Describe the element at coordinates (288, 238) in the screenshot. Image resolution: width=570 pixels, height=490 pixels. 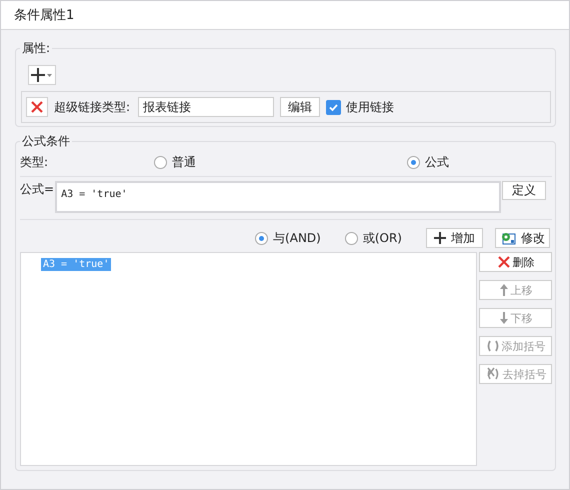
I see `logic-radio: 与(AND)` at that location.